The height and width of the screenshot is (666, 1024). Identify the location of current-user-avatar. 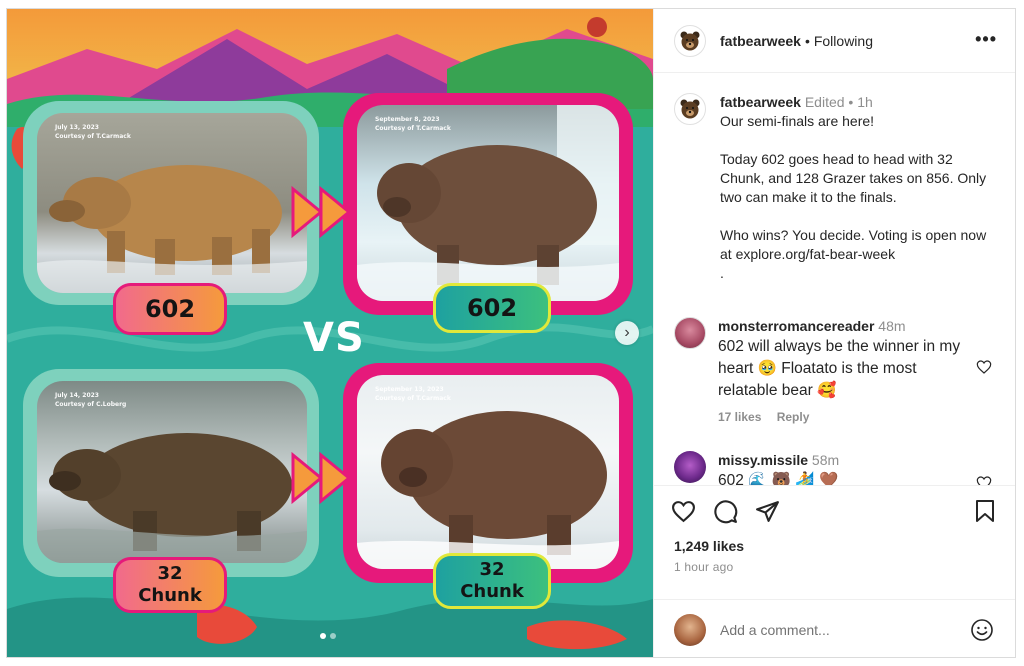
(690, 629).